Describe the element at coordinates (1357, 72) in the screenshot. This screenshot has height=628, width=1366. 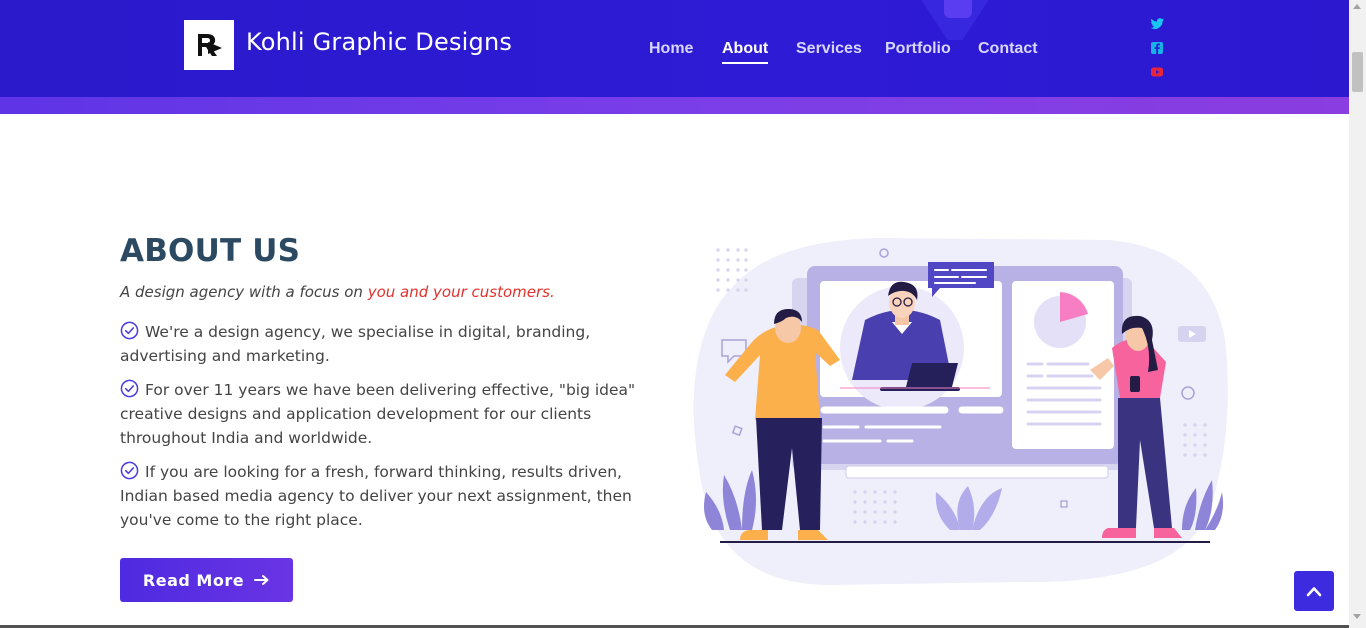
I see `scrollbar-thumb` at that location.